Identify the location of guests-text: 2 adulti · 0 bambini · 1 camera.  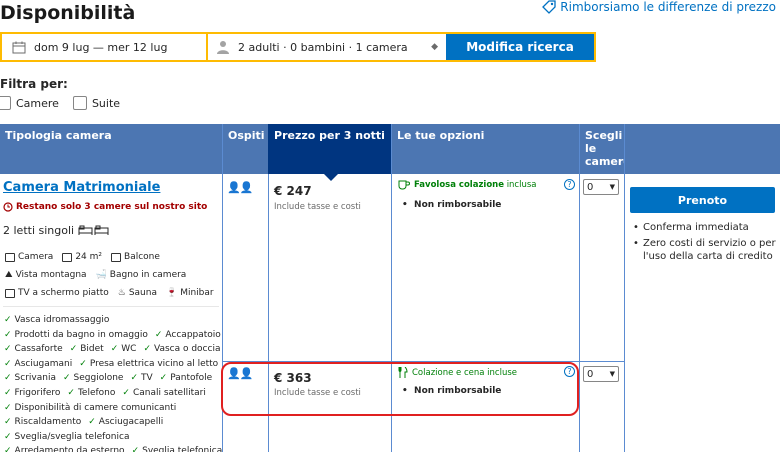
(323, 47).